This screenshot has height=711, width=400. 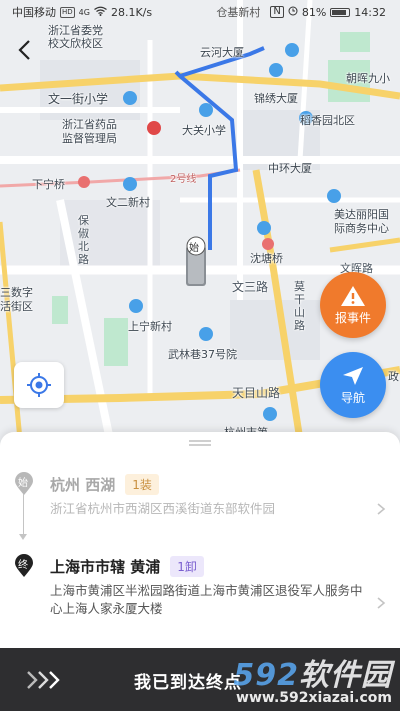 What do you see at coordinates (293, 12) in the screenshot?
I see `clock-icon` at bounding box center [293, 12].